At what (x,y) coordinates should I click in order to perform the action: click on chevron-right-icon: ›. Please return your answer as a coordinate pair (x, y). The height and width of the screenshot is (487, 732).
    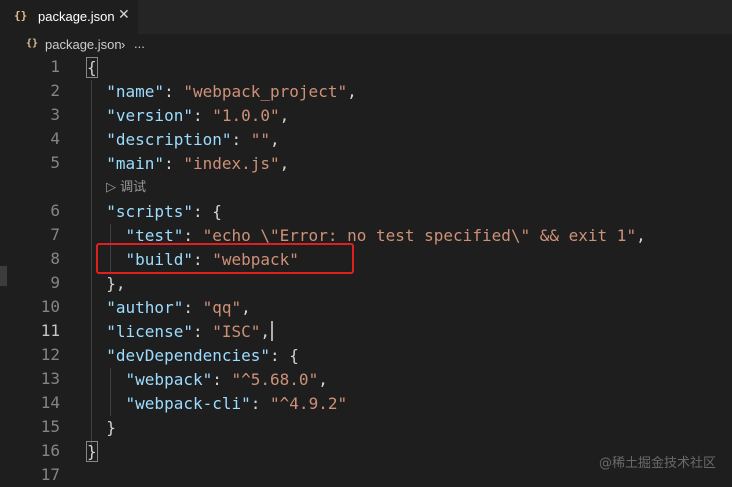
    Looking at the image, I should click on (123, 44).